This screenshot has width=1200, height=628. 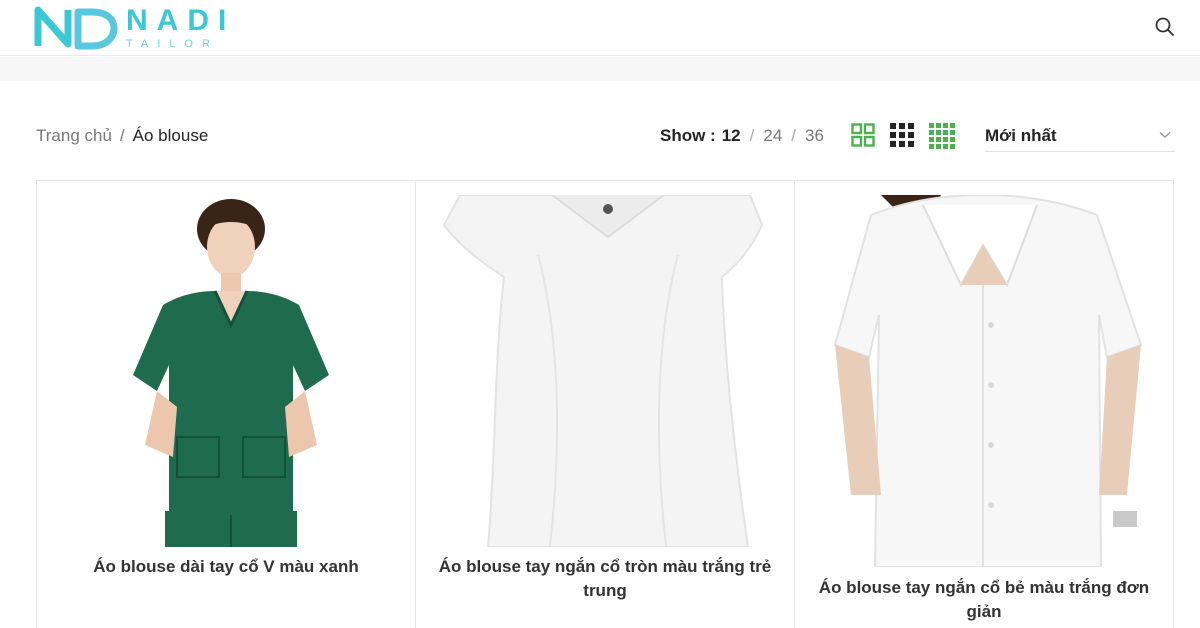 I want to click on per-page-option-36: 36, so click(x=814, y=135).